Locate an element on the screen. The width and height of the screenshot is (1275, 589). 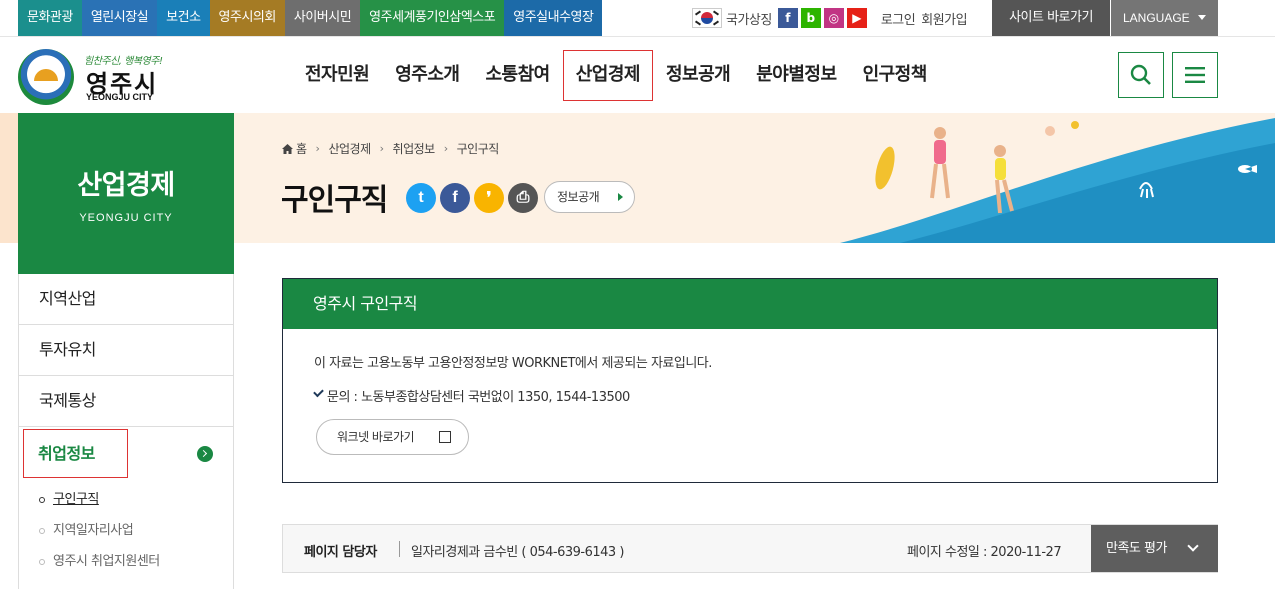
section-subtitle: YEONGJU CITY is located at coordinates (126, 218).